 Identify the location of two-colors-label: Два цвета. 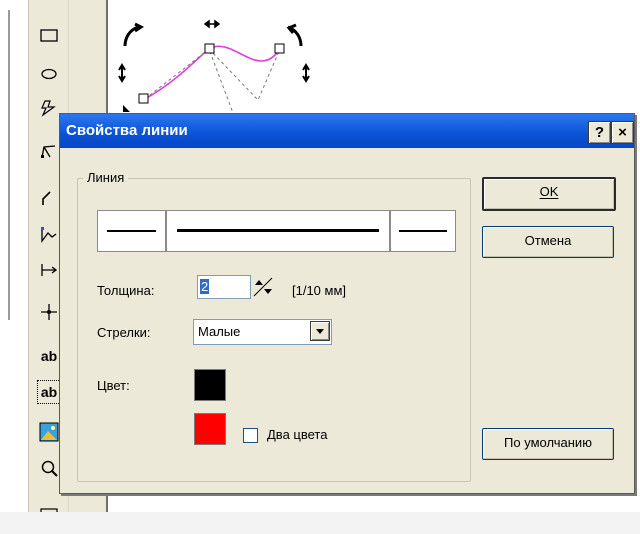
(297, 434).